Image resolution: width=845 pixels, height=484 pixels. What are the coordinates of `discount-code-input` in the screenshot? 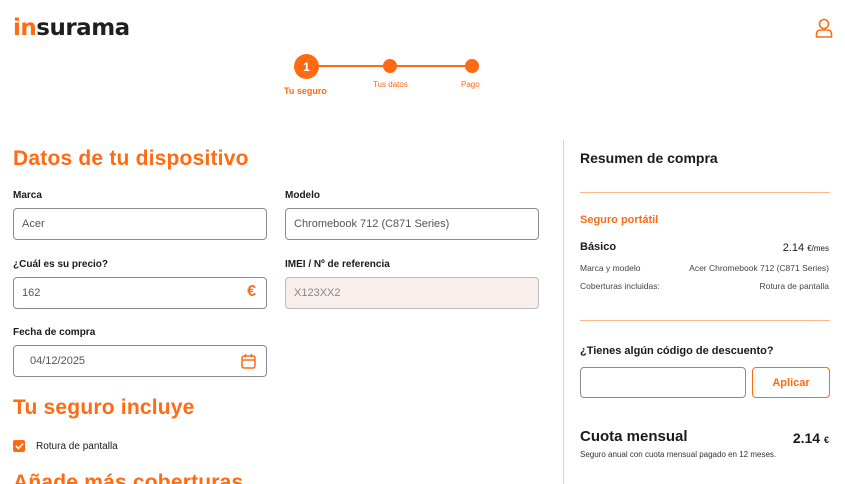 It's located at (663, 382).